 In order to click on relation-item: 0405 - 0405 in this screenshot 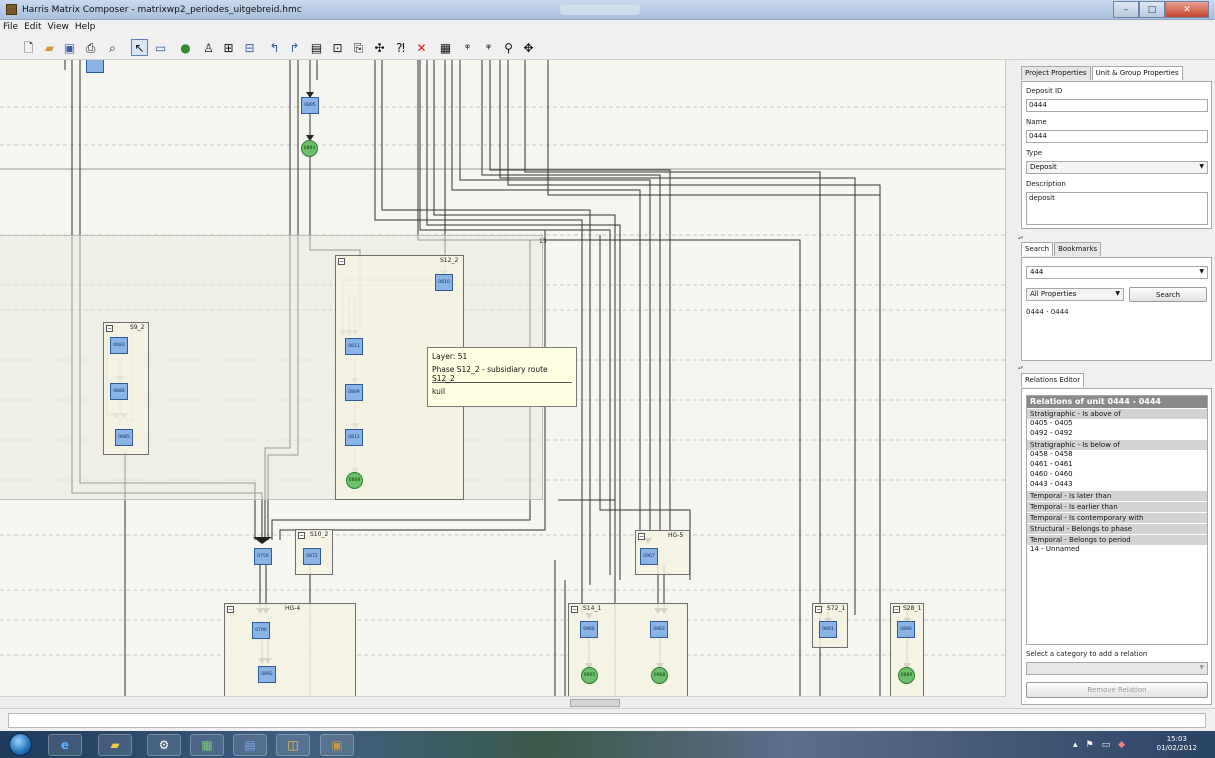, I will do `click(1117, 424)`.